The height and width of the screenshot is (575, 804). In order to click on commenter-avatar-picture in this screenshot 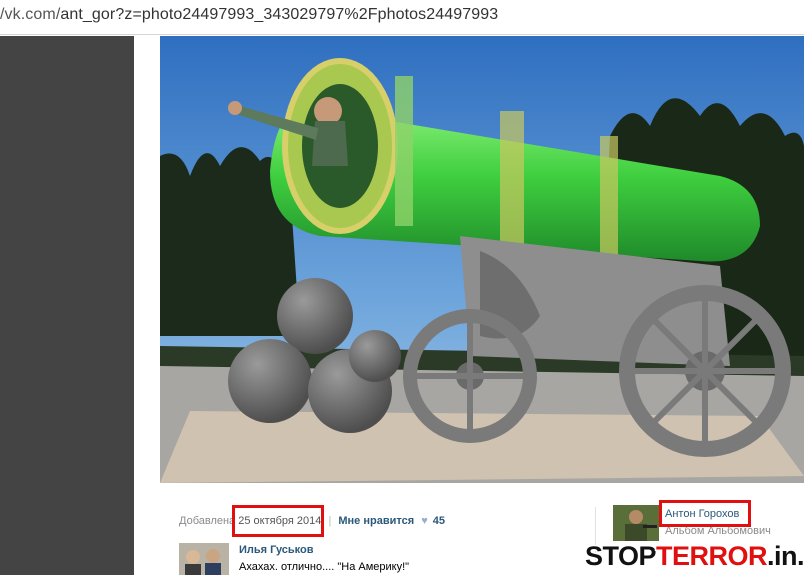, I will do `click(204, 559)`.